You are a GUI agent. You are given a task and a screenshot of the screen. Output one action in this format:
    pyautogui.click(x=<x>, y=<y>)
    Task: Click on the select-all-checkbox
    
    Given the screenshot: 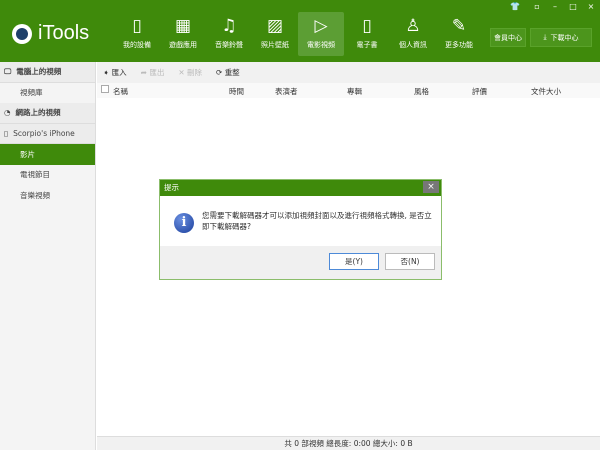 What is the action you would take?
    pyautogui.click(x=105, y=89)
    